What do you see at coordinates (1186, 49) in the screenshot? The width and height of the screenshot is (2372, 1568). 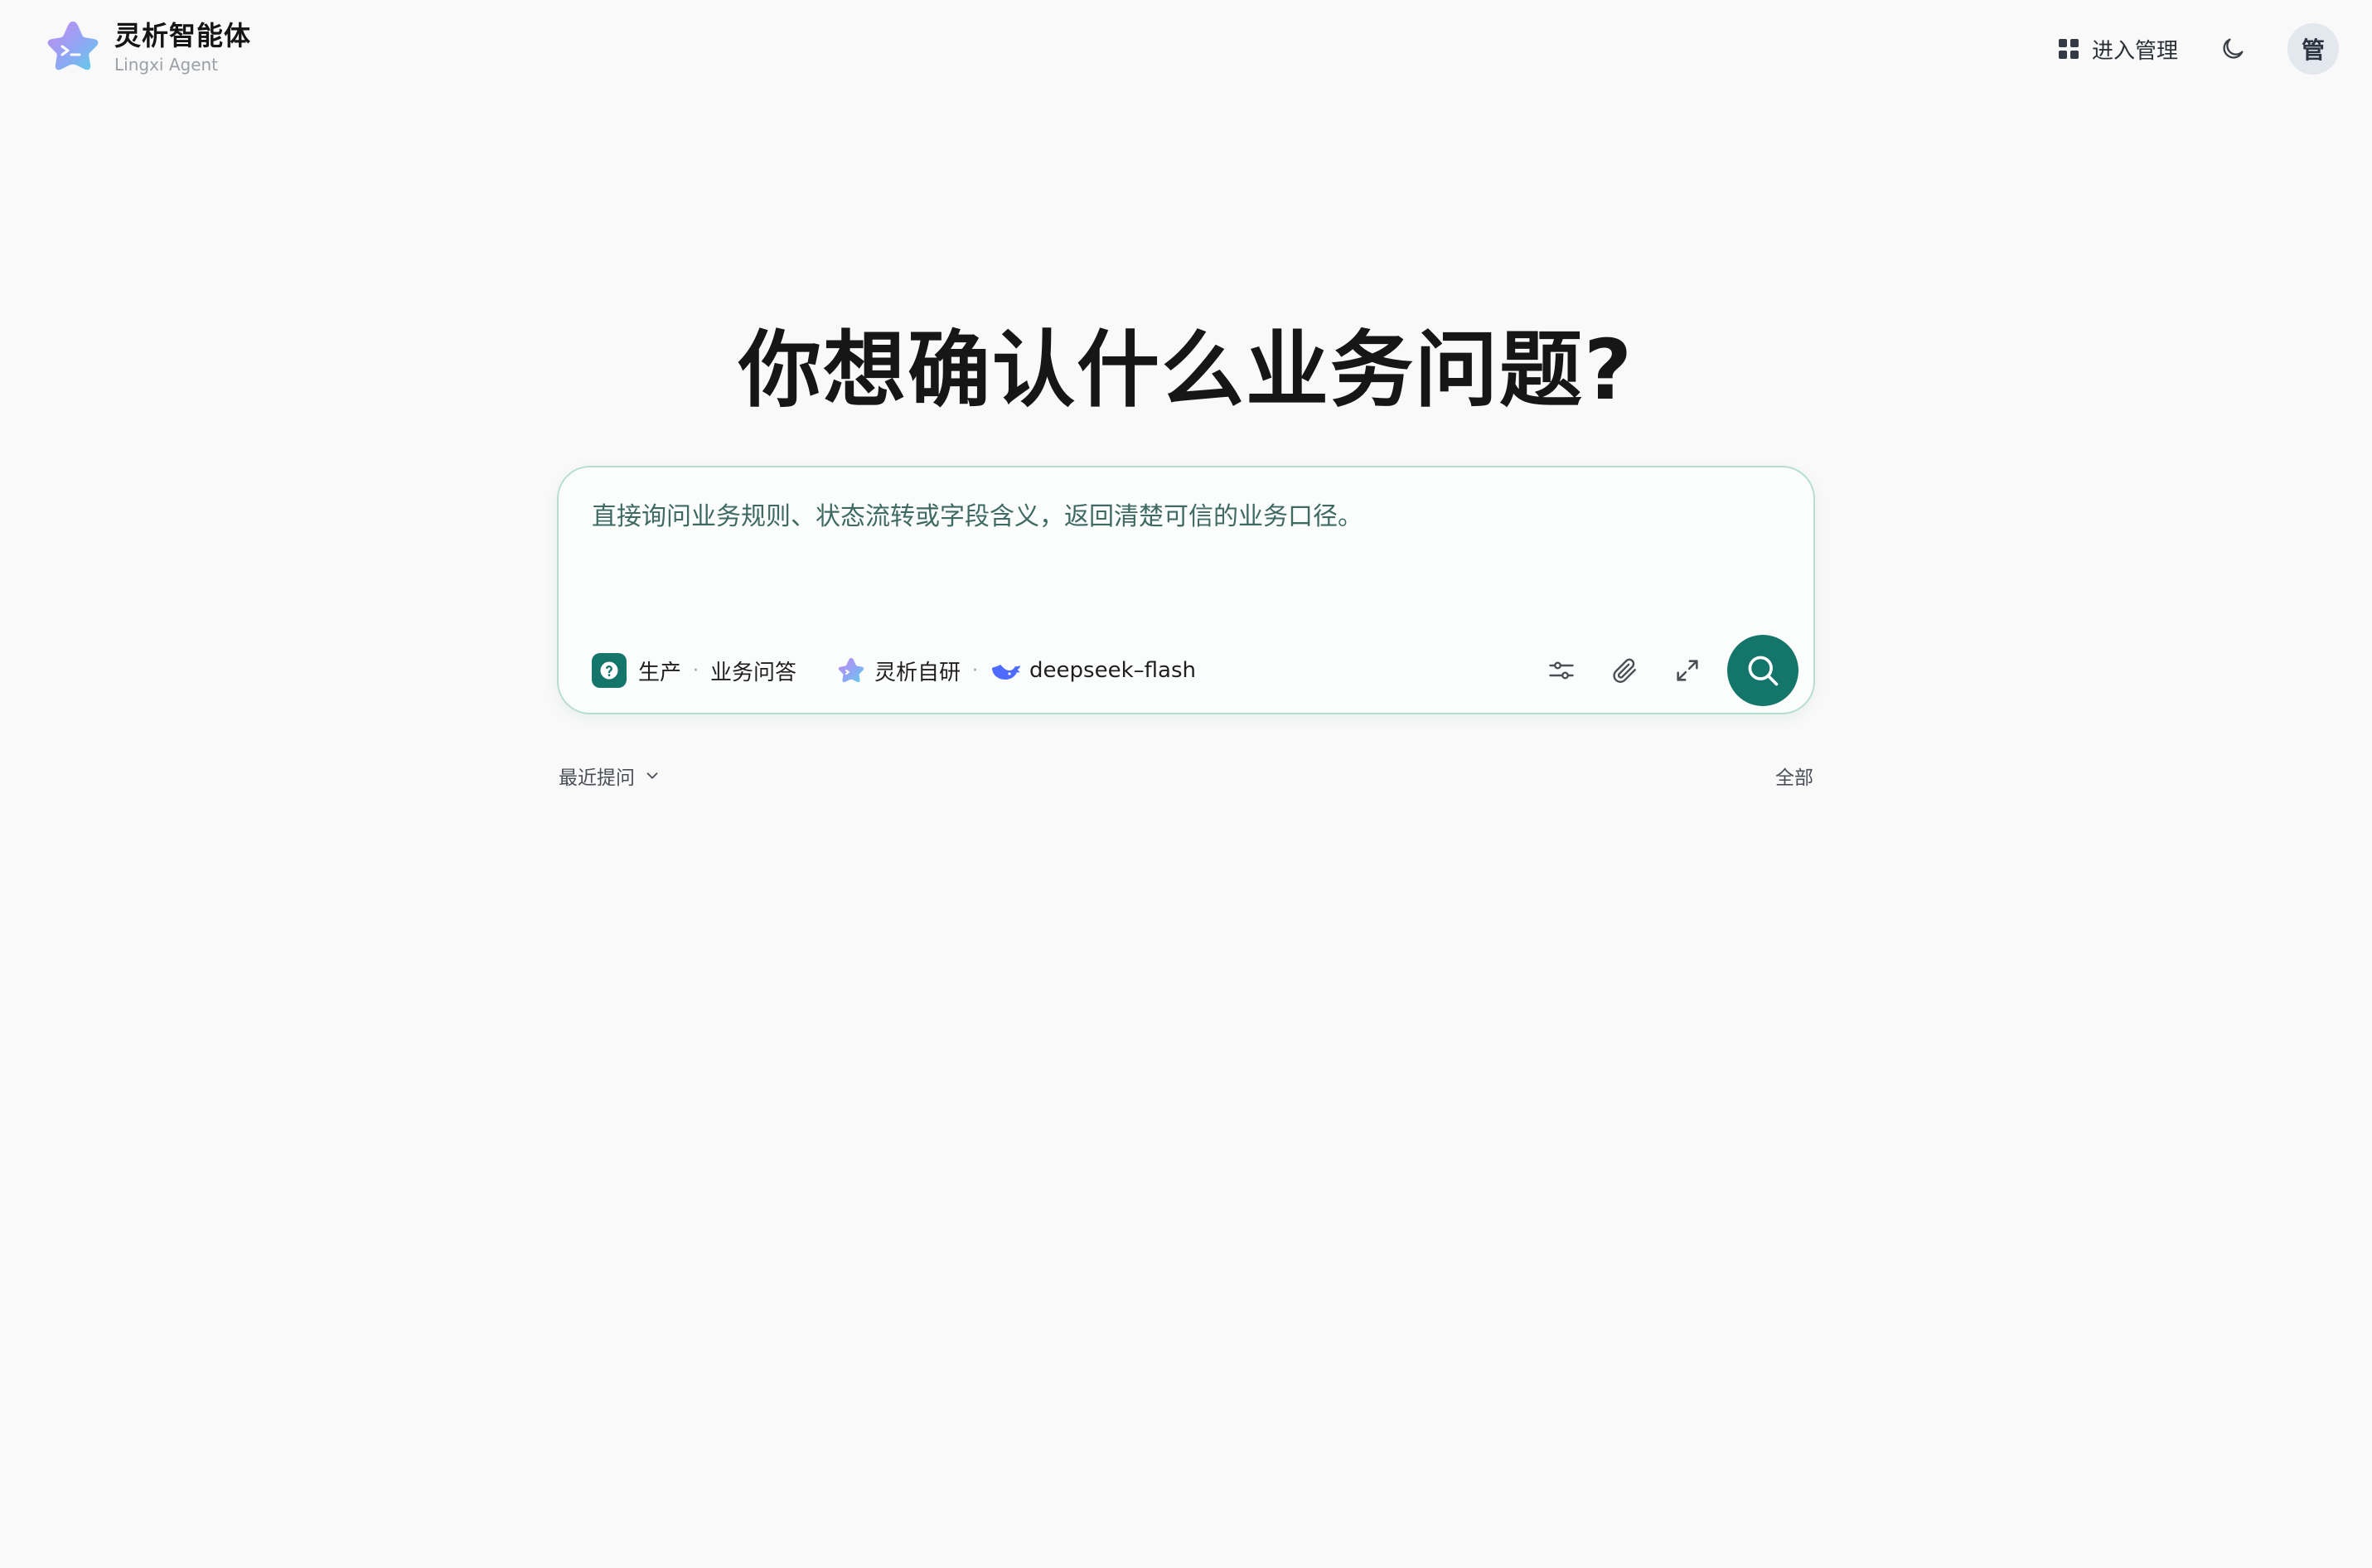 I see `top-bar: 灵析智能体 Lingxi Agent 进入管理 管` at bounding box center [1186, 49].